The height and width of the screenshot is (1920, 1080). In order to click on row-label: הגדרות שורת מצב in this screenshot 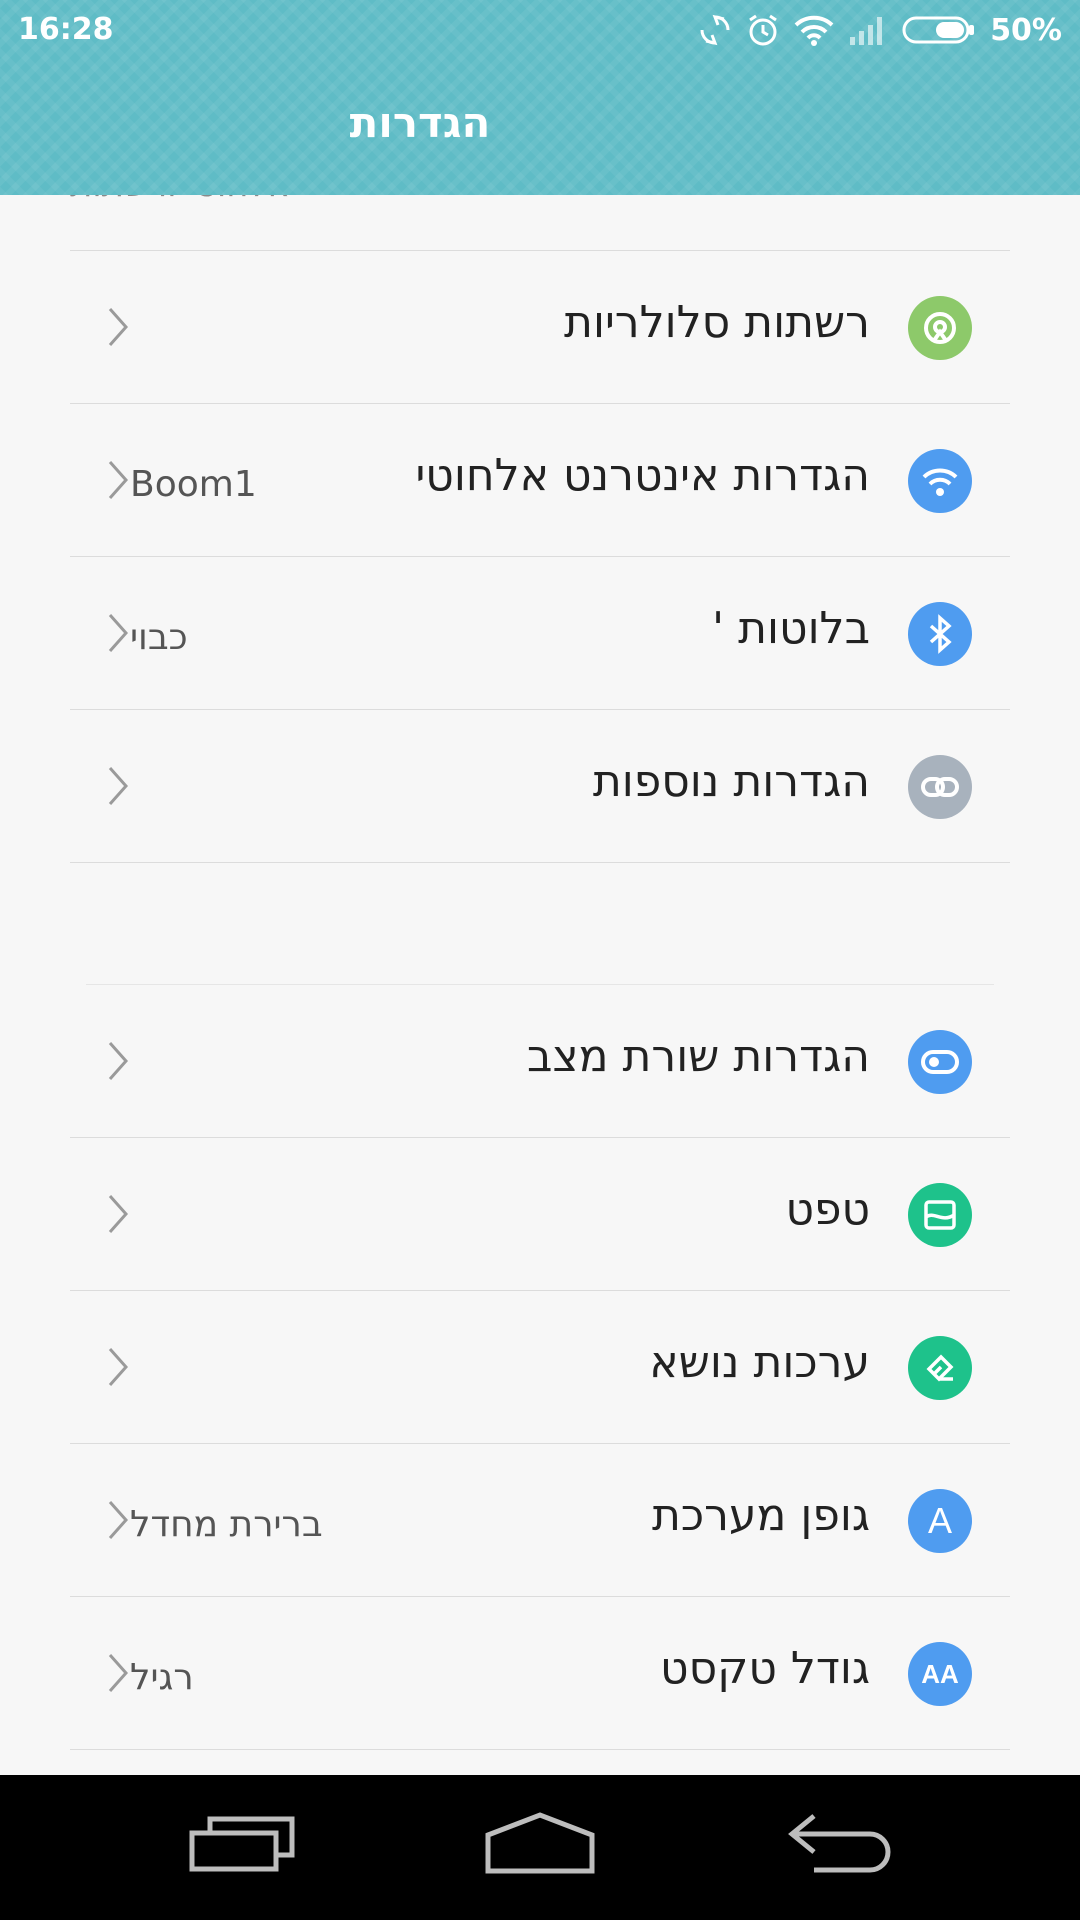, I will do `click(698, 1056)`.